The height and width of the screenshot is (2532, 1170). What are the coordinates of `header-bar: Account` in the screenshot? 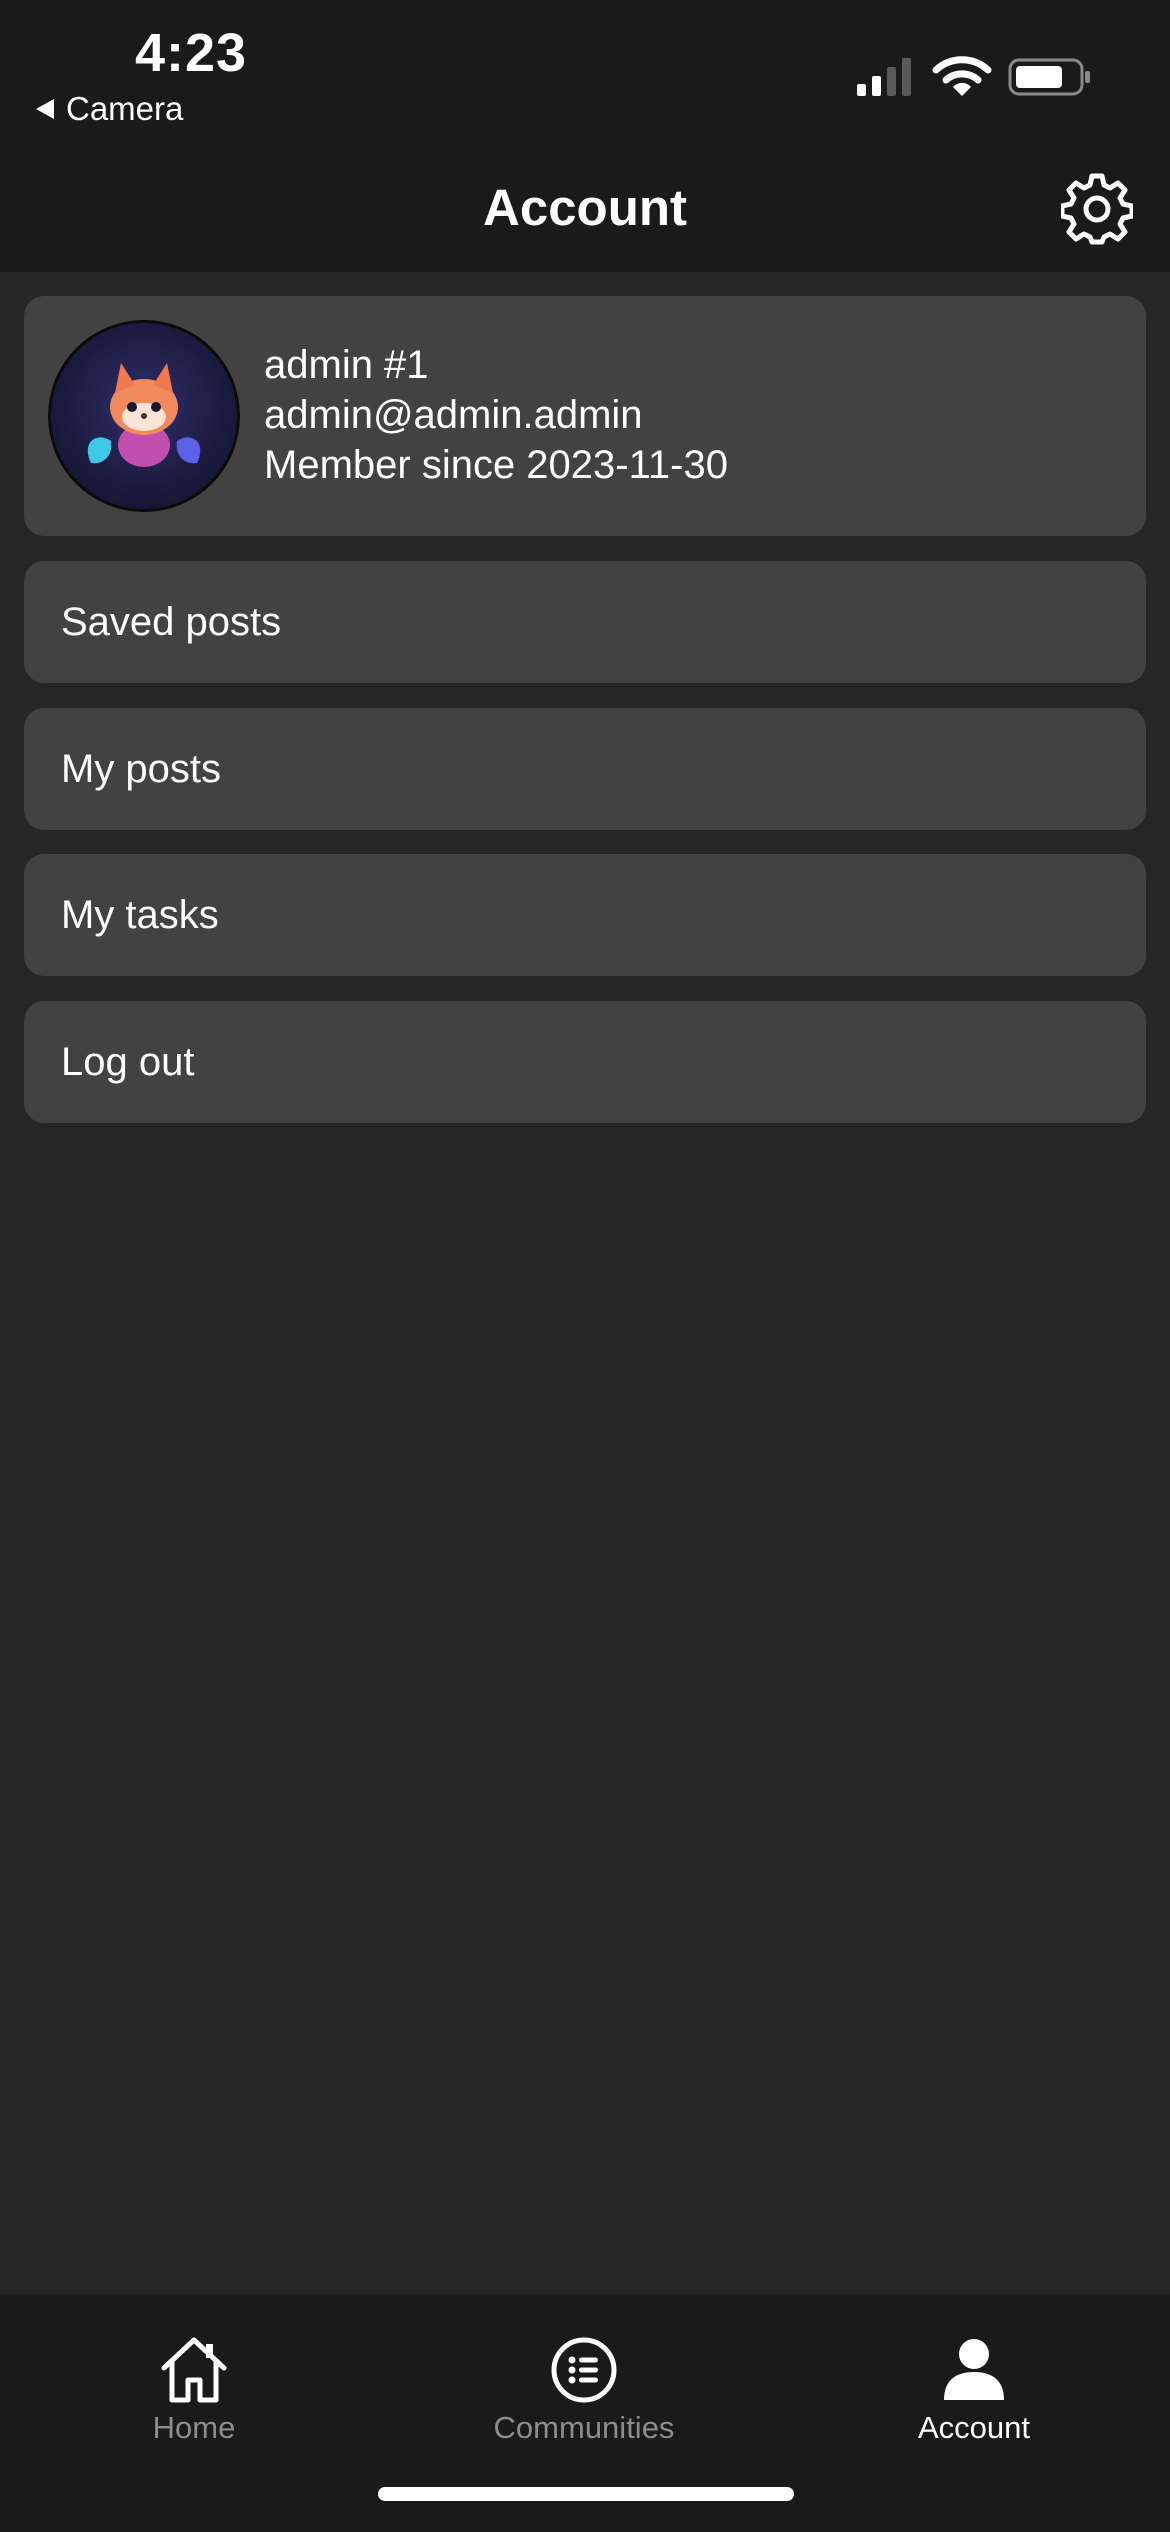 It's located at (585, 211).